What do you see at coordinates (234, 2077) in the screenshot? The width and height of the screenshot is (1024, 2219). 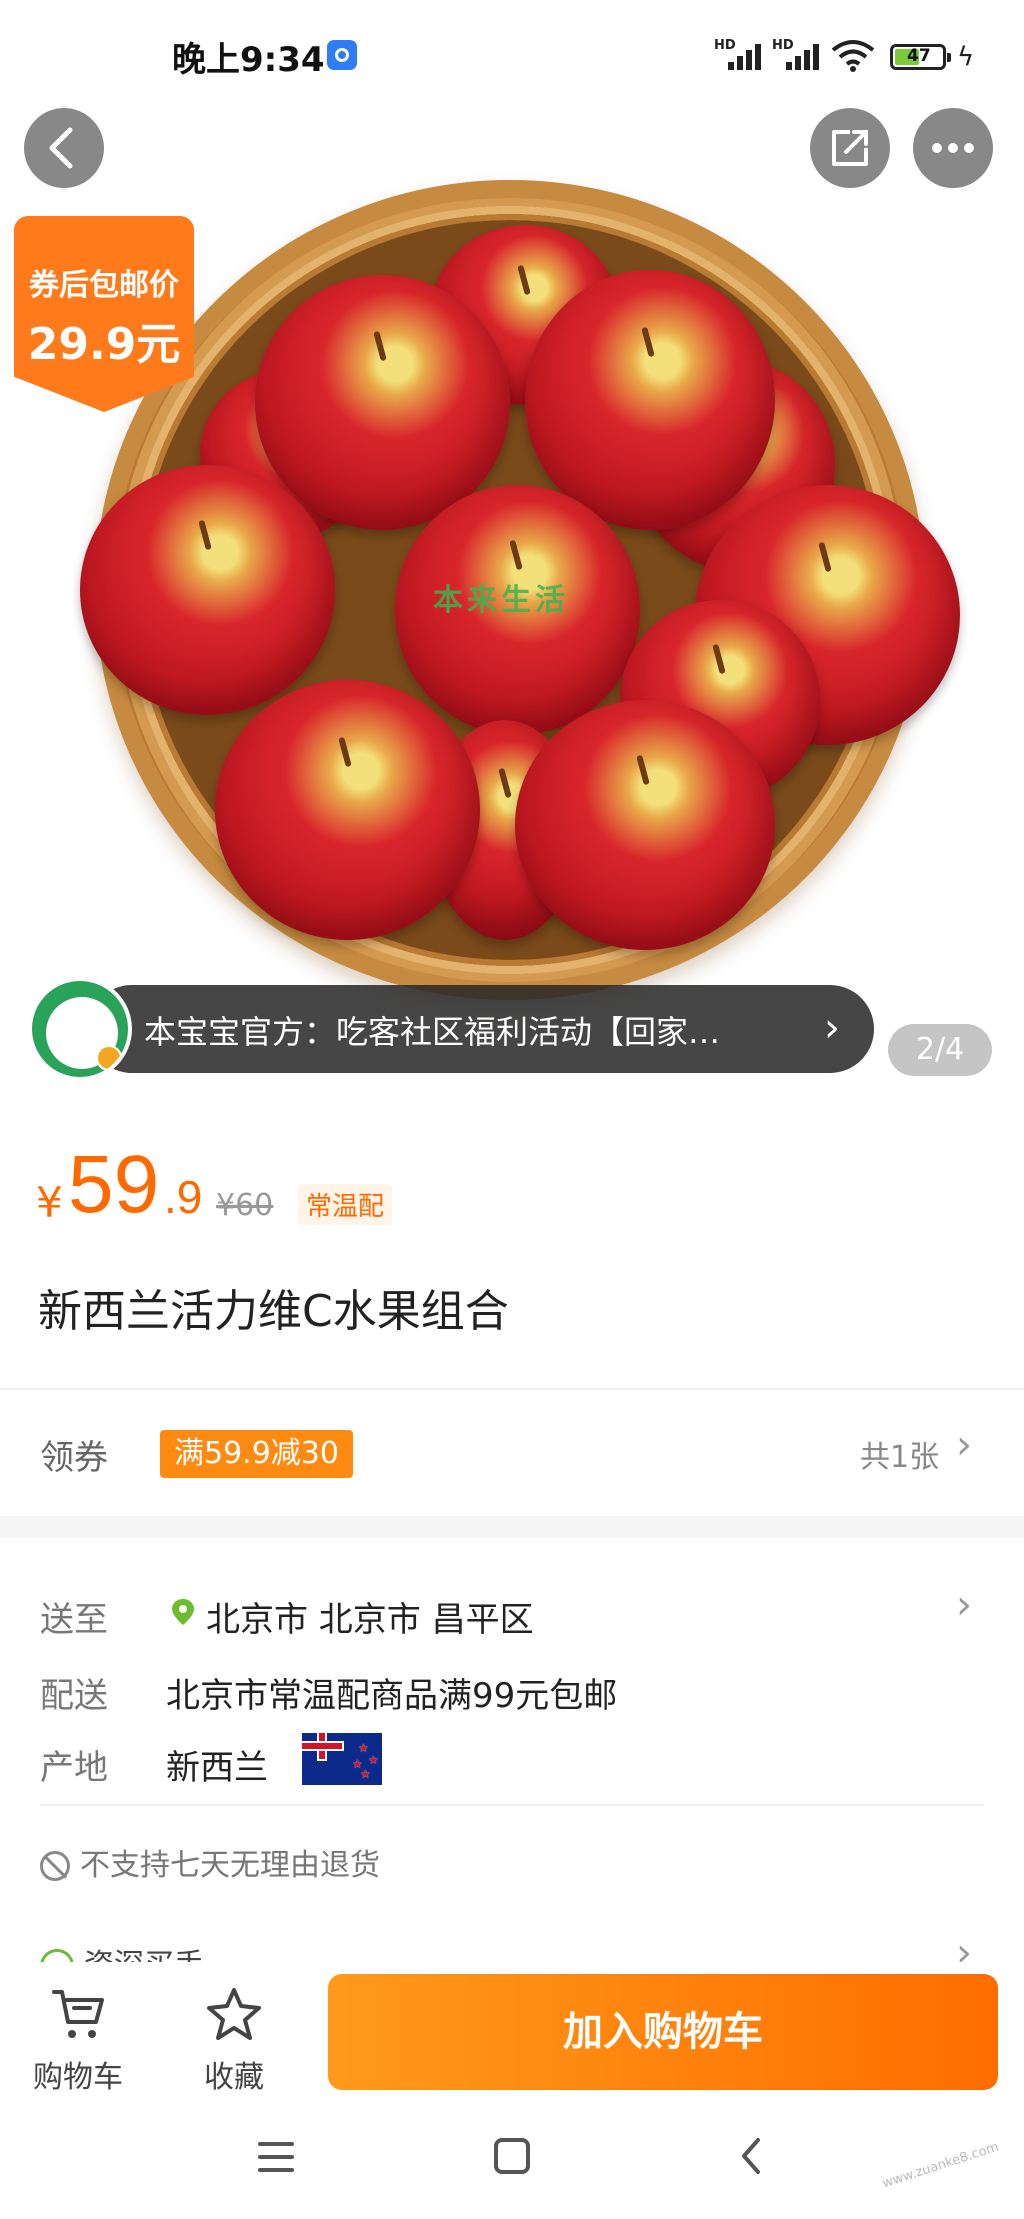 I see `favorite-label: 收藏` at bounding box center [234, 2077].